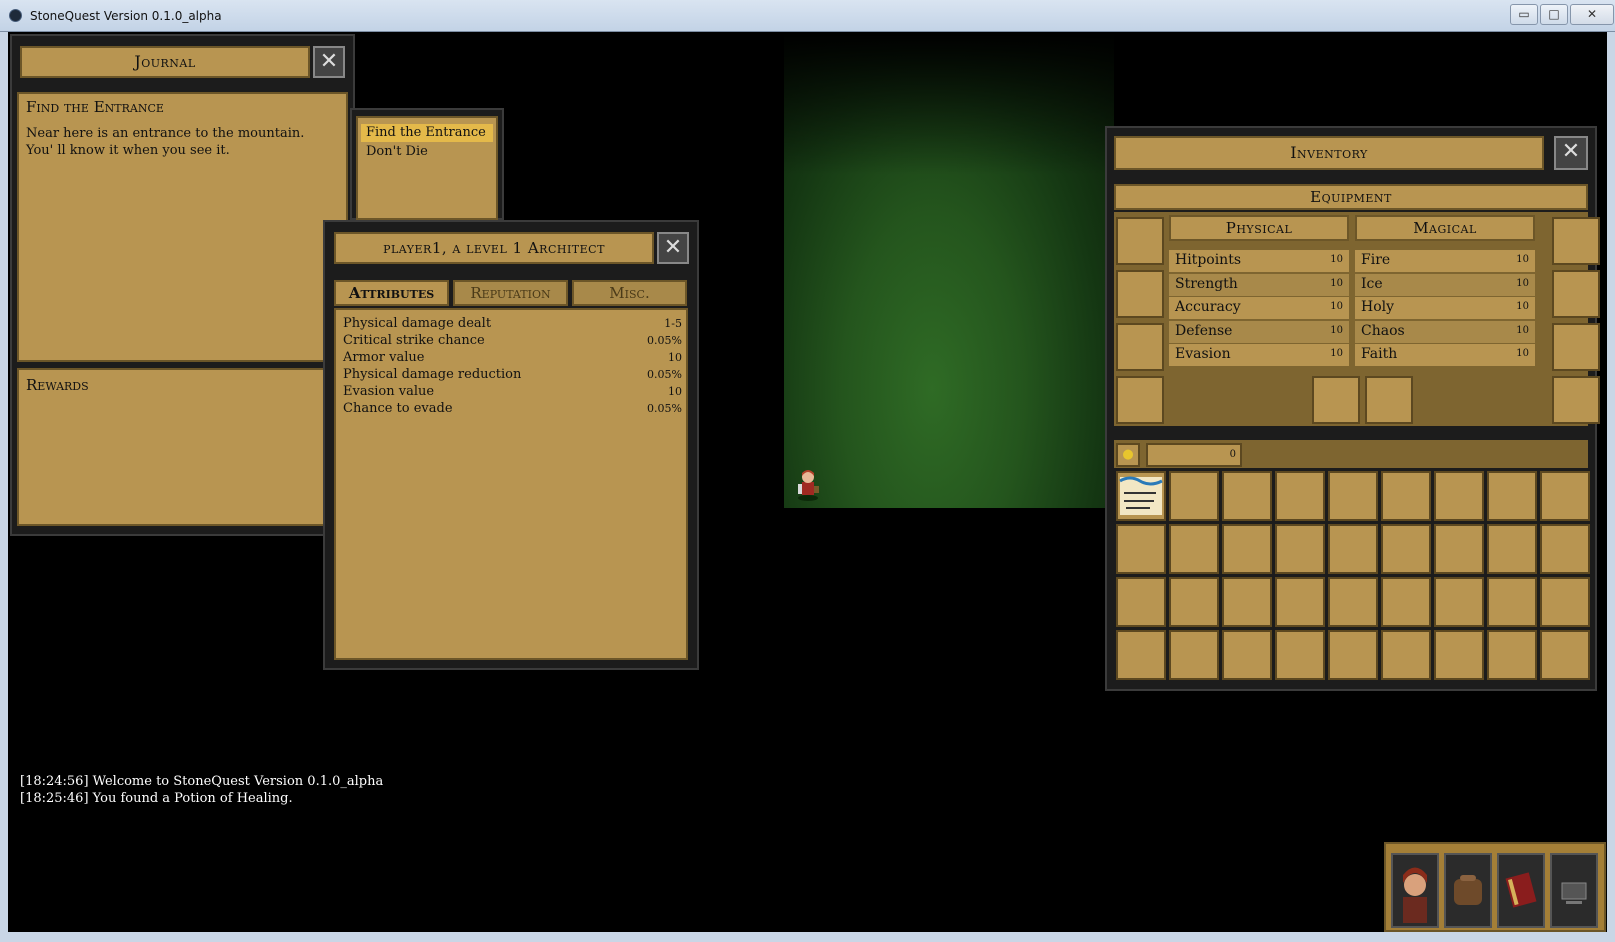 The height and width of the screenshot is (942, 1615). I want to click on journal-close-button: ✕, so click(329, 62).